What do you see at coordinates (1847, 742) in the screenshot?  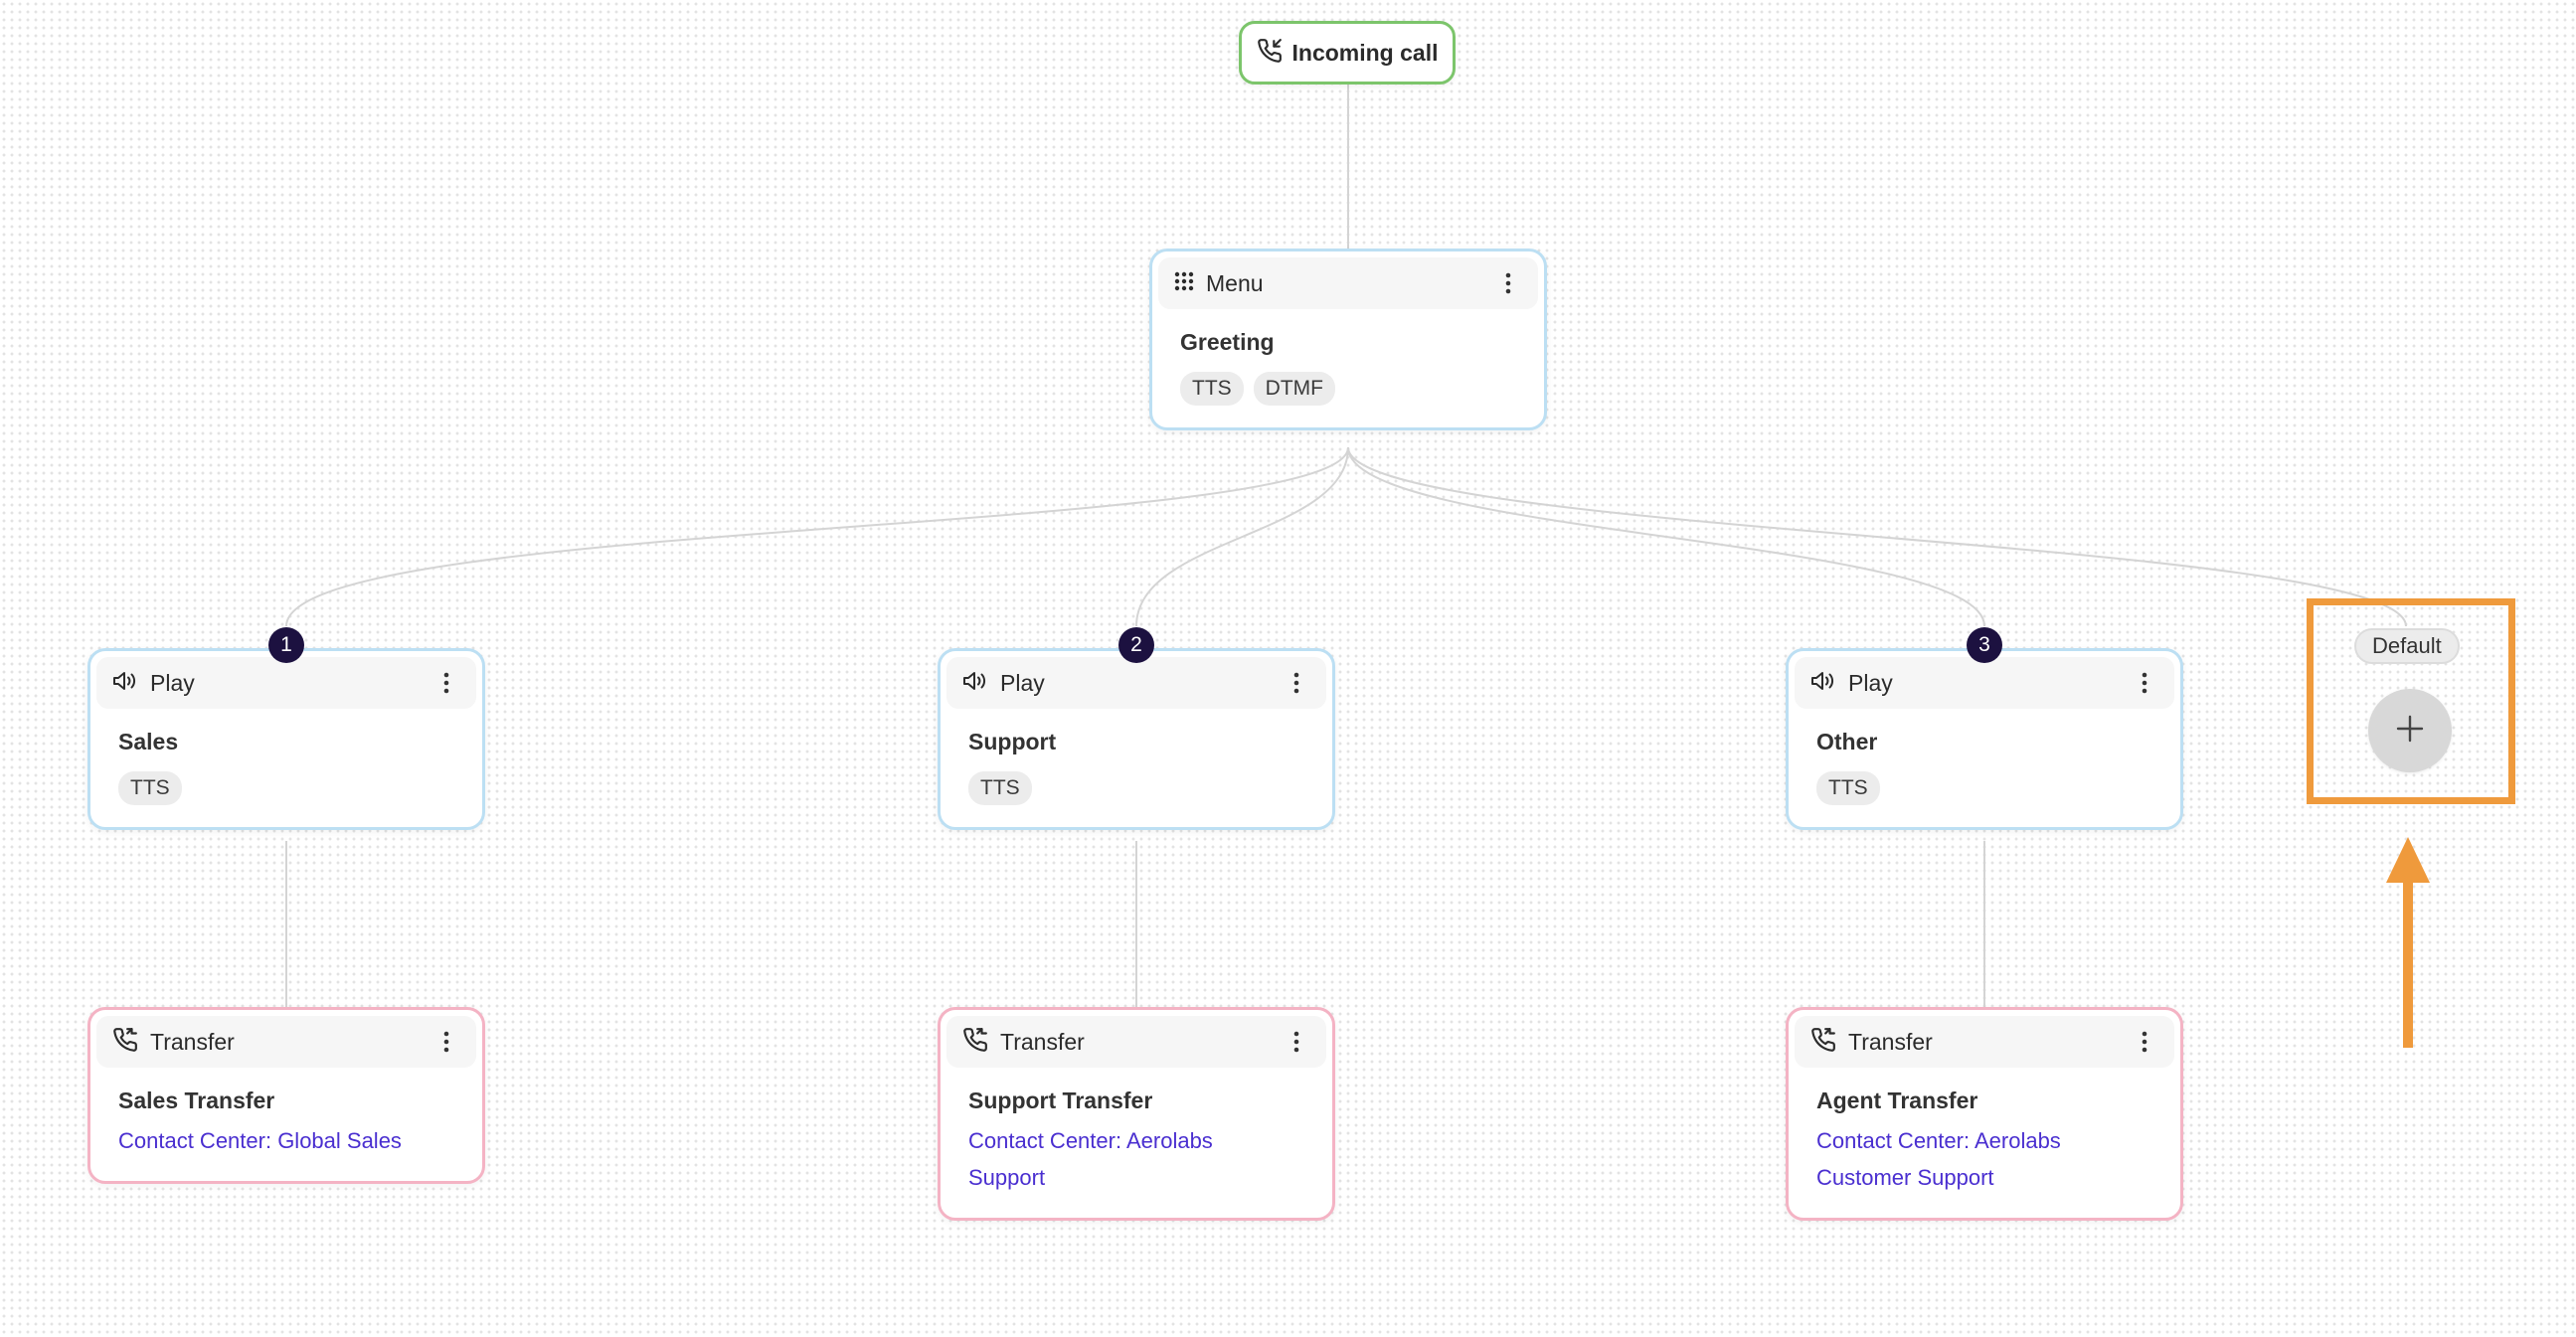 I see `node-title: Other` at bounding box center [1847, 742].